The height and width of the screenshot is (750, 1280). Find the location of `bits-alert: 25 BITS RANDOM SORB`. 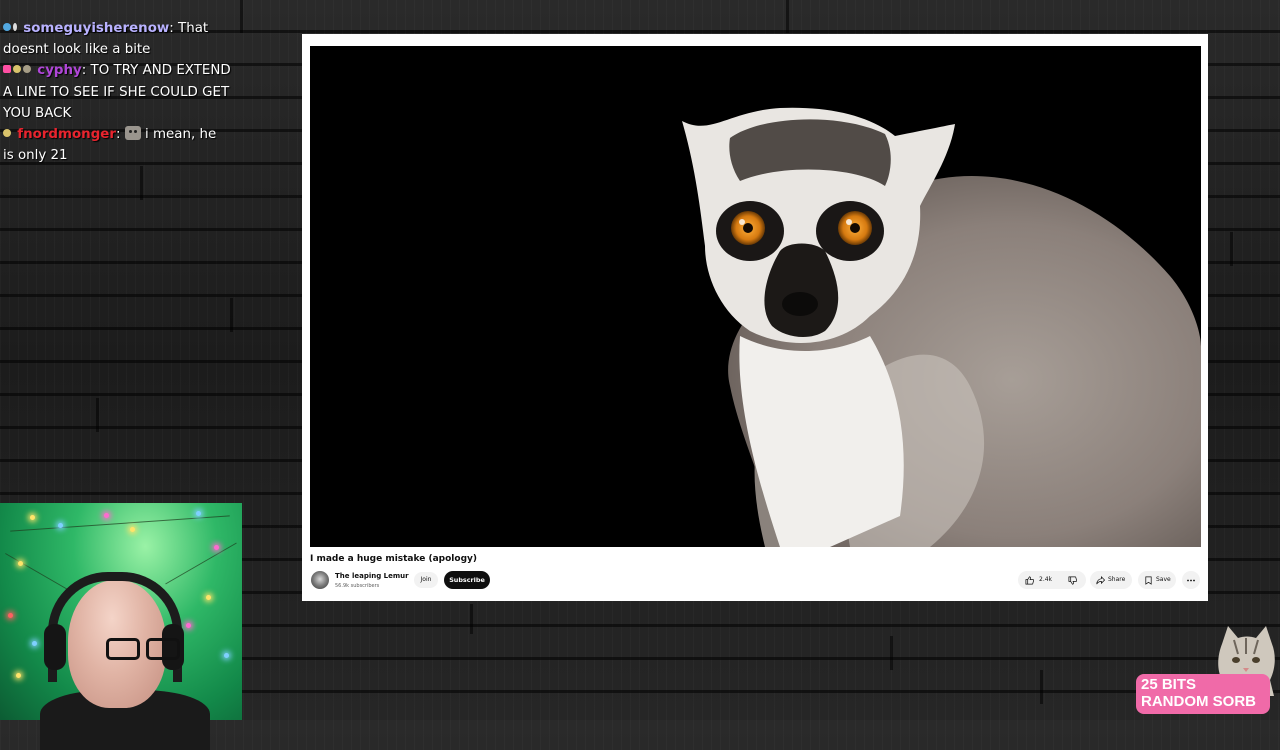

bits-alert: 25 BITS RANDOM SORB is located at coordinates (1203, 694).